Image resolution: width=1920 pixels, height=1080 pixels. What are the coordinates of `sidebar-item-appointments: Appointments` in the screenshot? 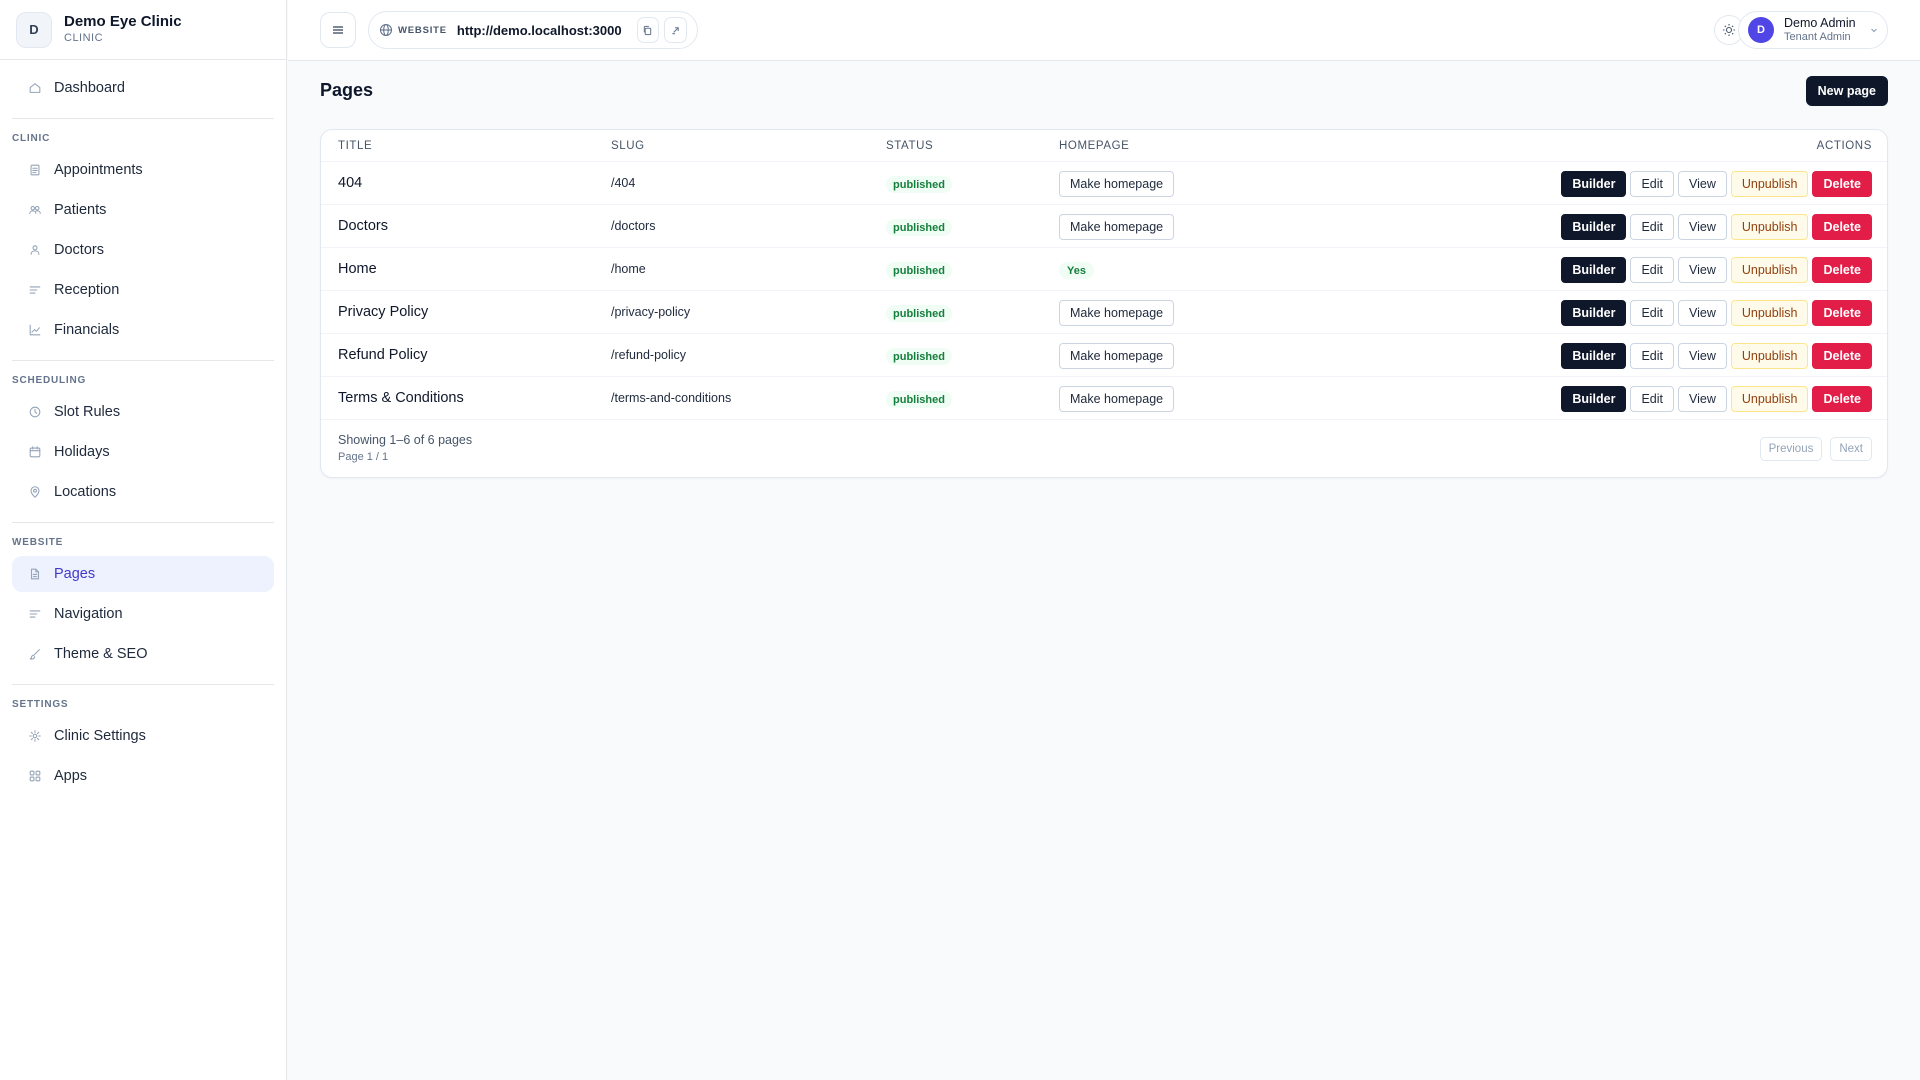 It's located at (143, 170).